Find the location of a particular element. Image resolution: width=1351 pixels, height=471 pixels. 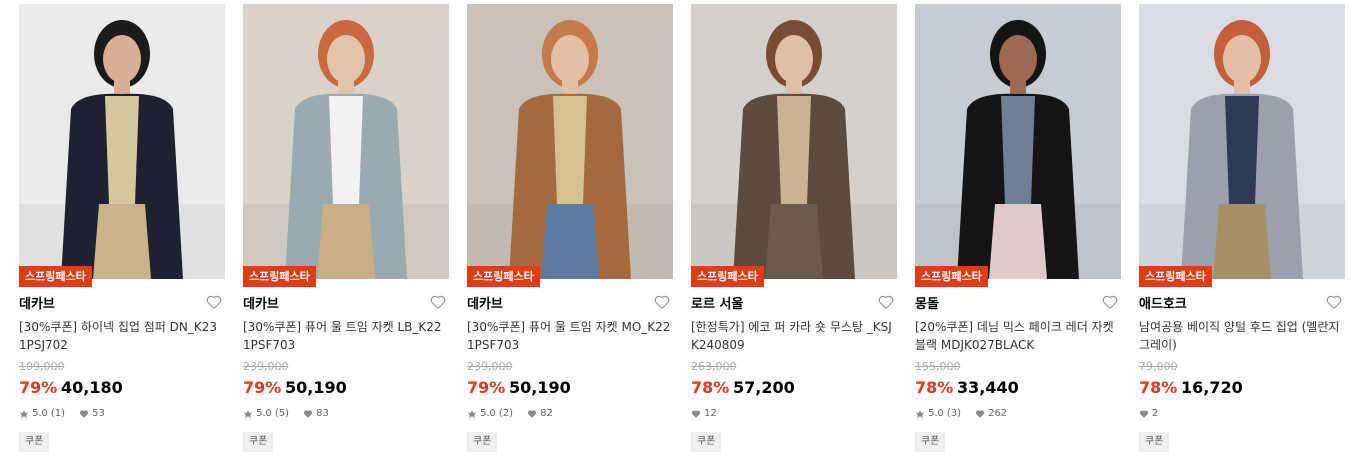

original-price: 79,000 is located at coordinates (1158, 366).